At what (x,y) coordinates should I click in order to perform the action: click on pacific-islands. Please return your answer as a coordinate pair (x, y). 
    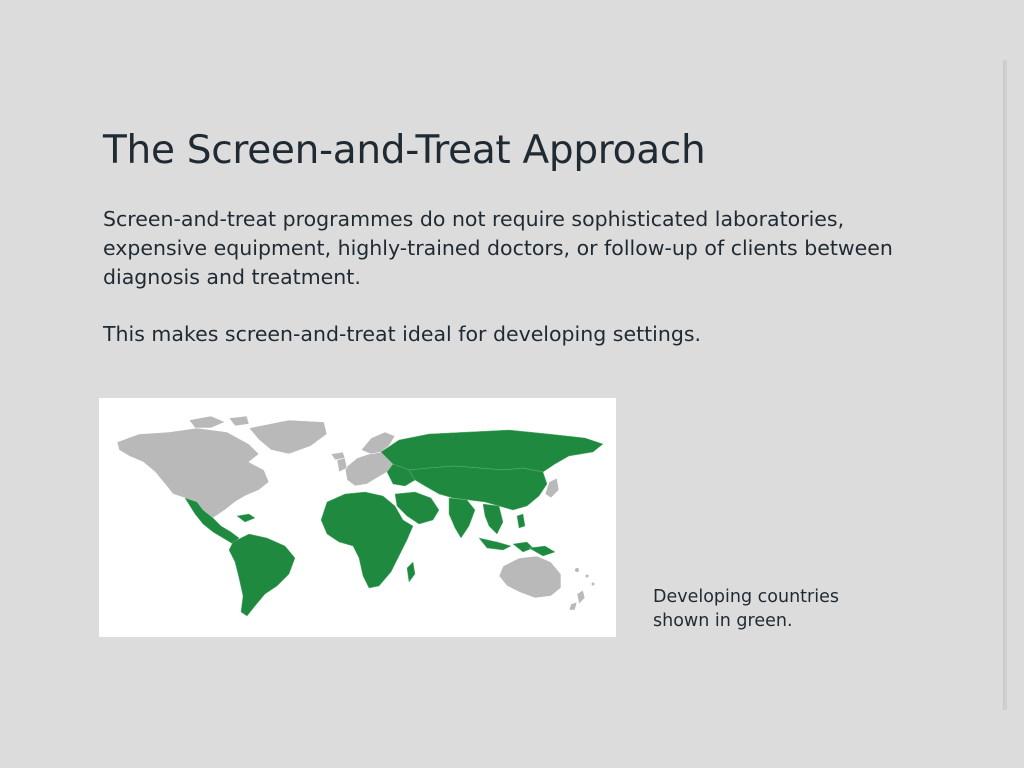
    Looking at the image, I should click on (585, 577).